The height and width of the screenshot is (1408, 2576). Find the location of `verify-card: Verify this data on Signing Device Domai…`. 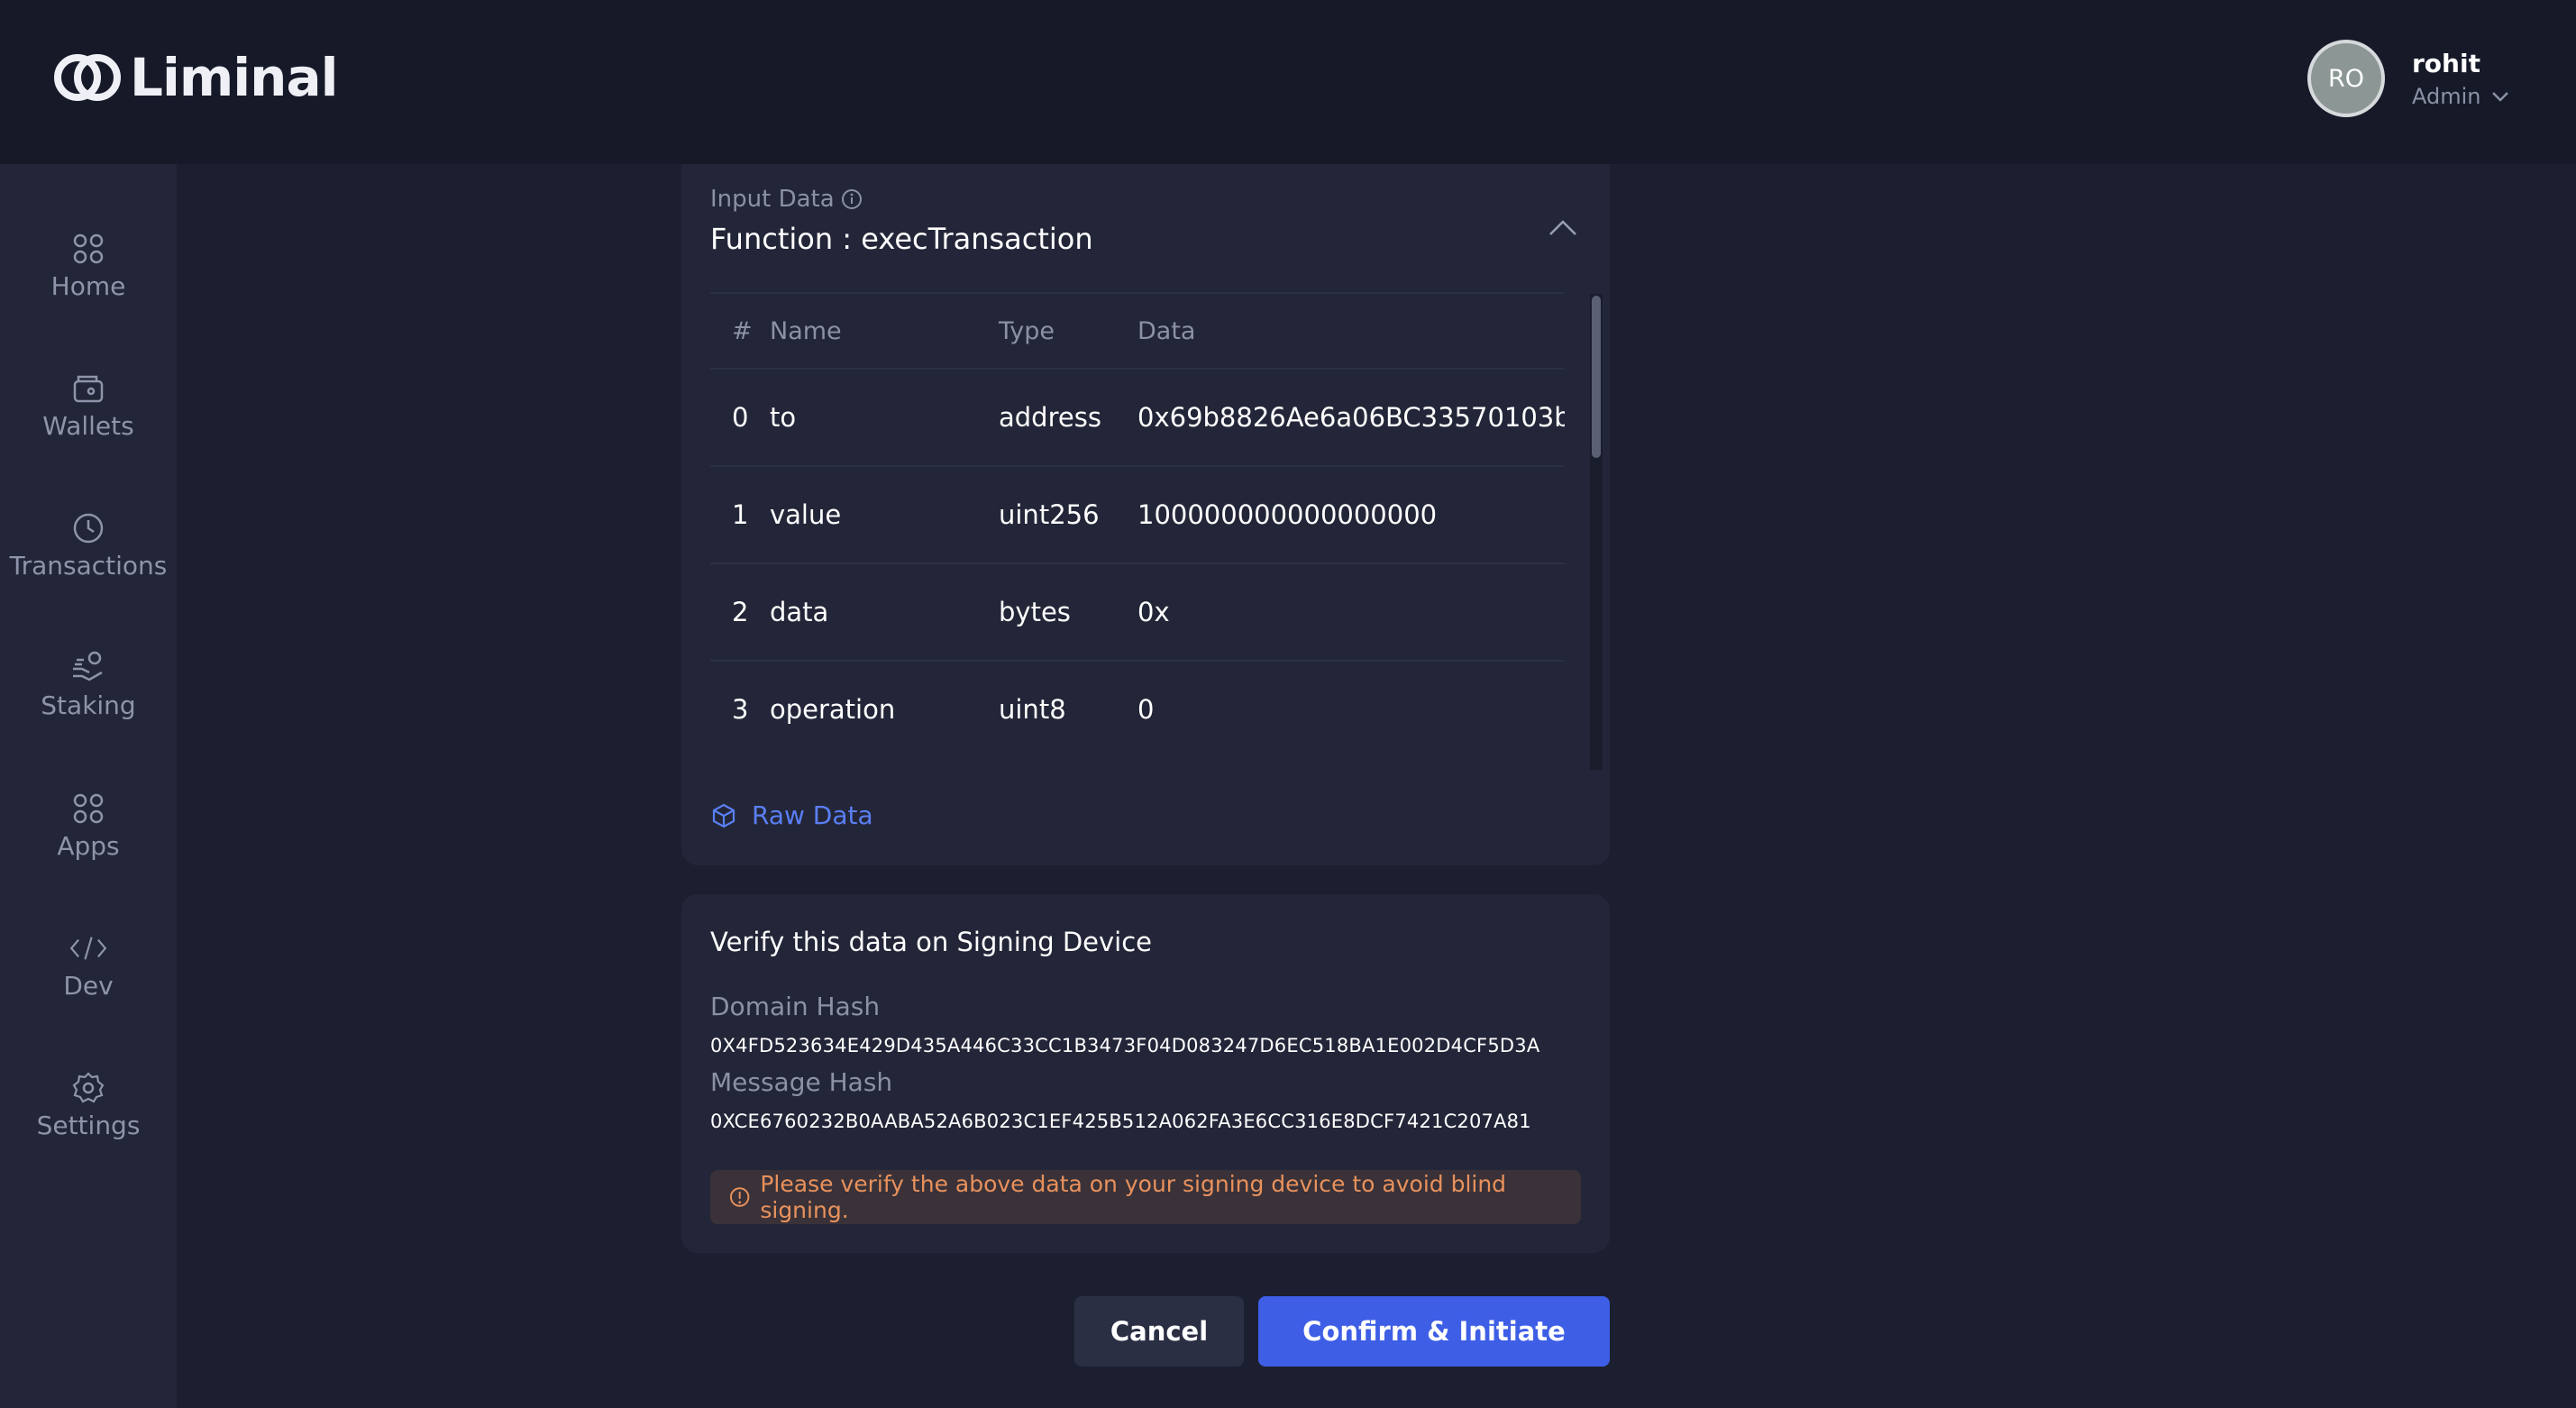

verify-card: Verify this data on Signing Device Domai… is located at coordinates (1145, 1073).